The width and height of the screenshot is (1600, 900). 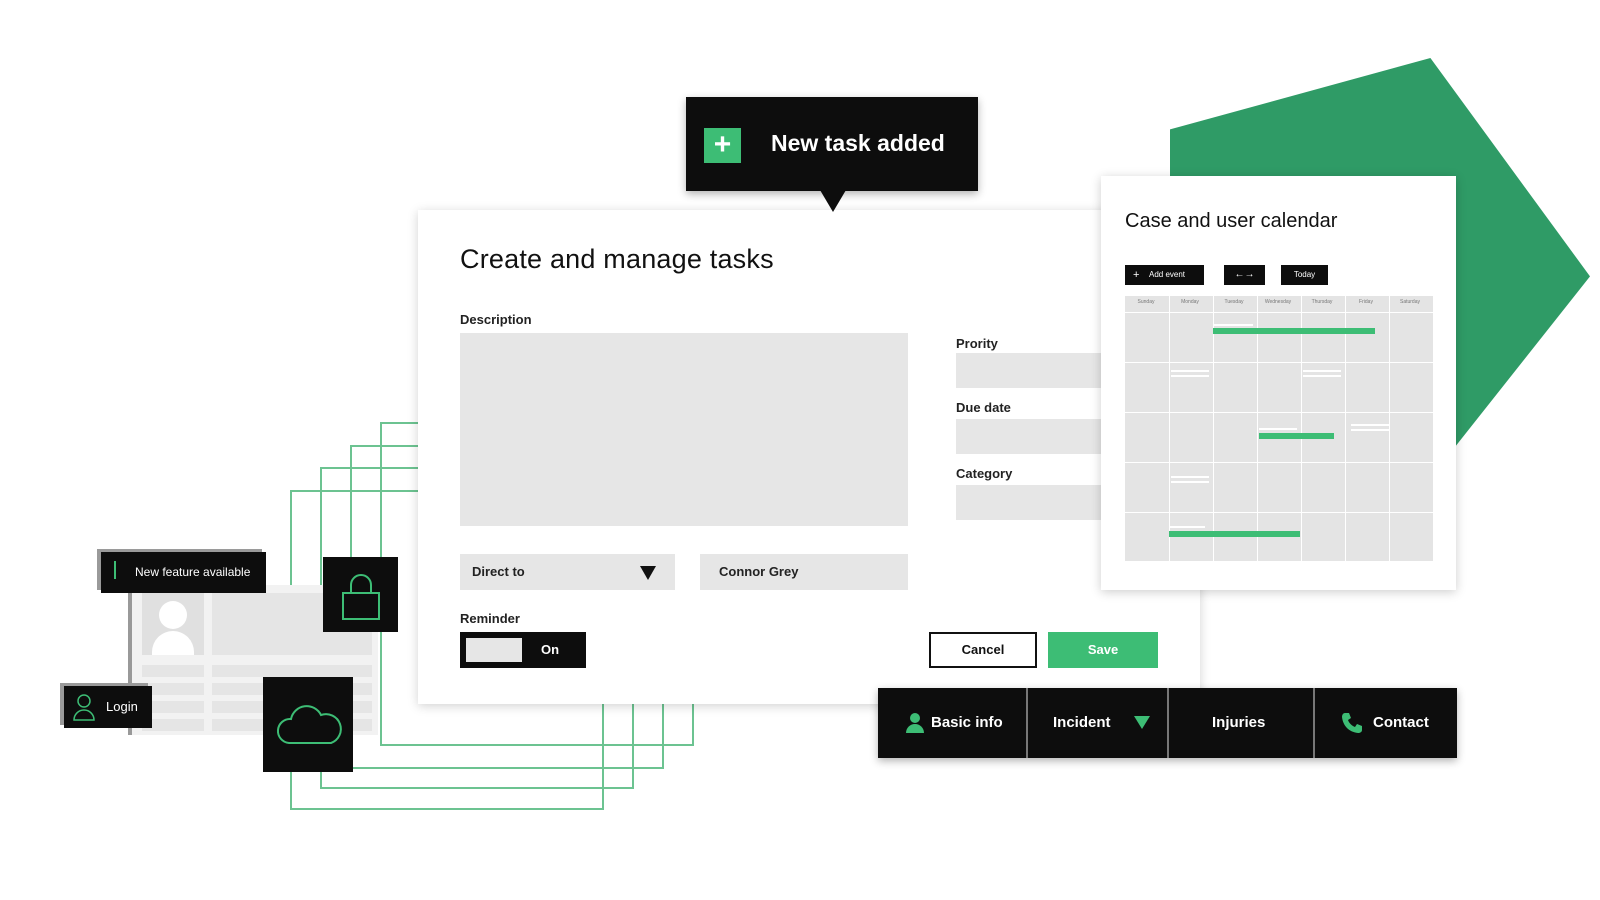 I want to click on day-name: Saturday, so click(x=1409, y=302).